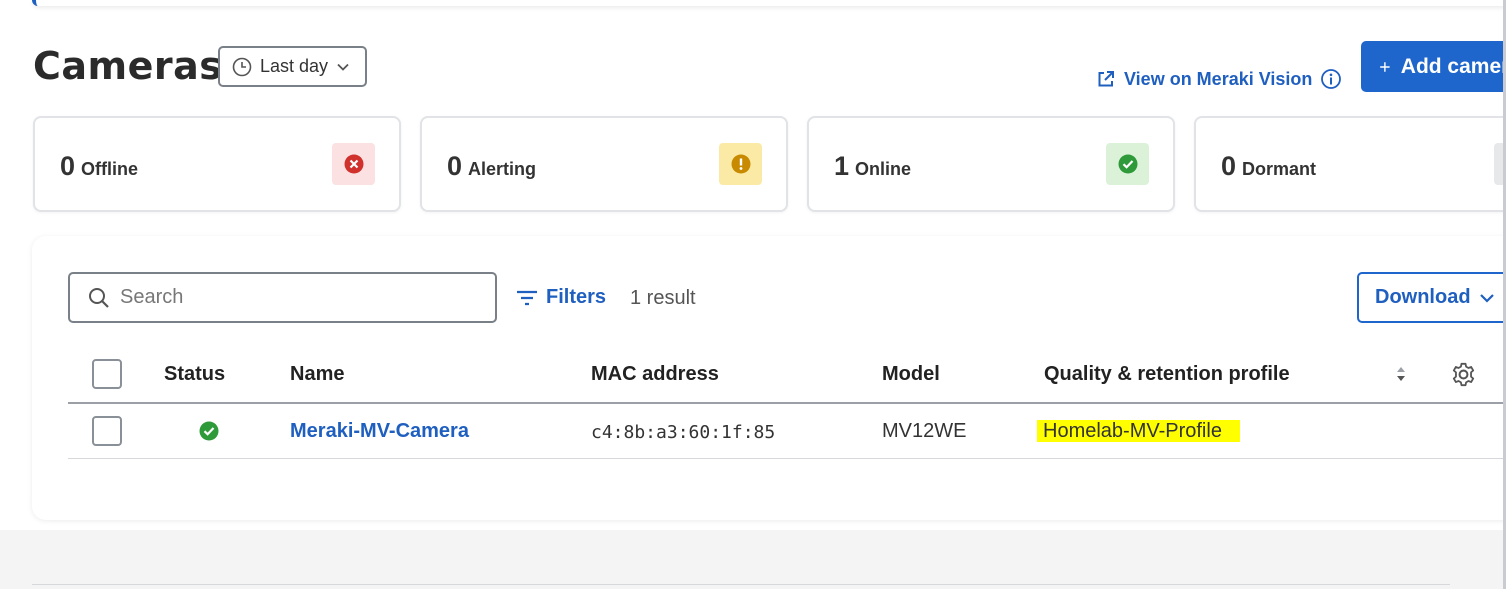 This screenshot has height=589, width=1506. Describe the element at coordinates (300, 297) in the screenshot. I see `search-input` at that location.